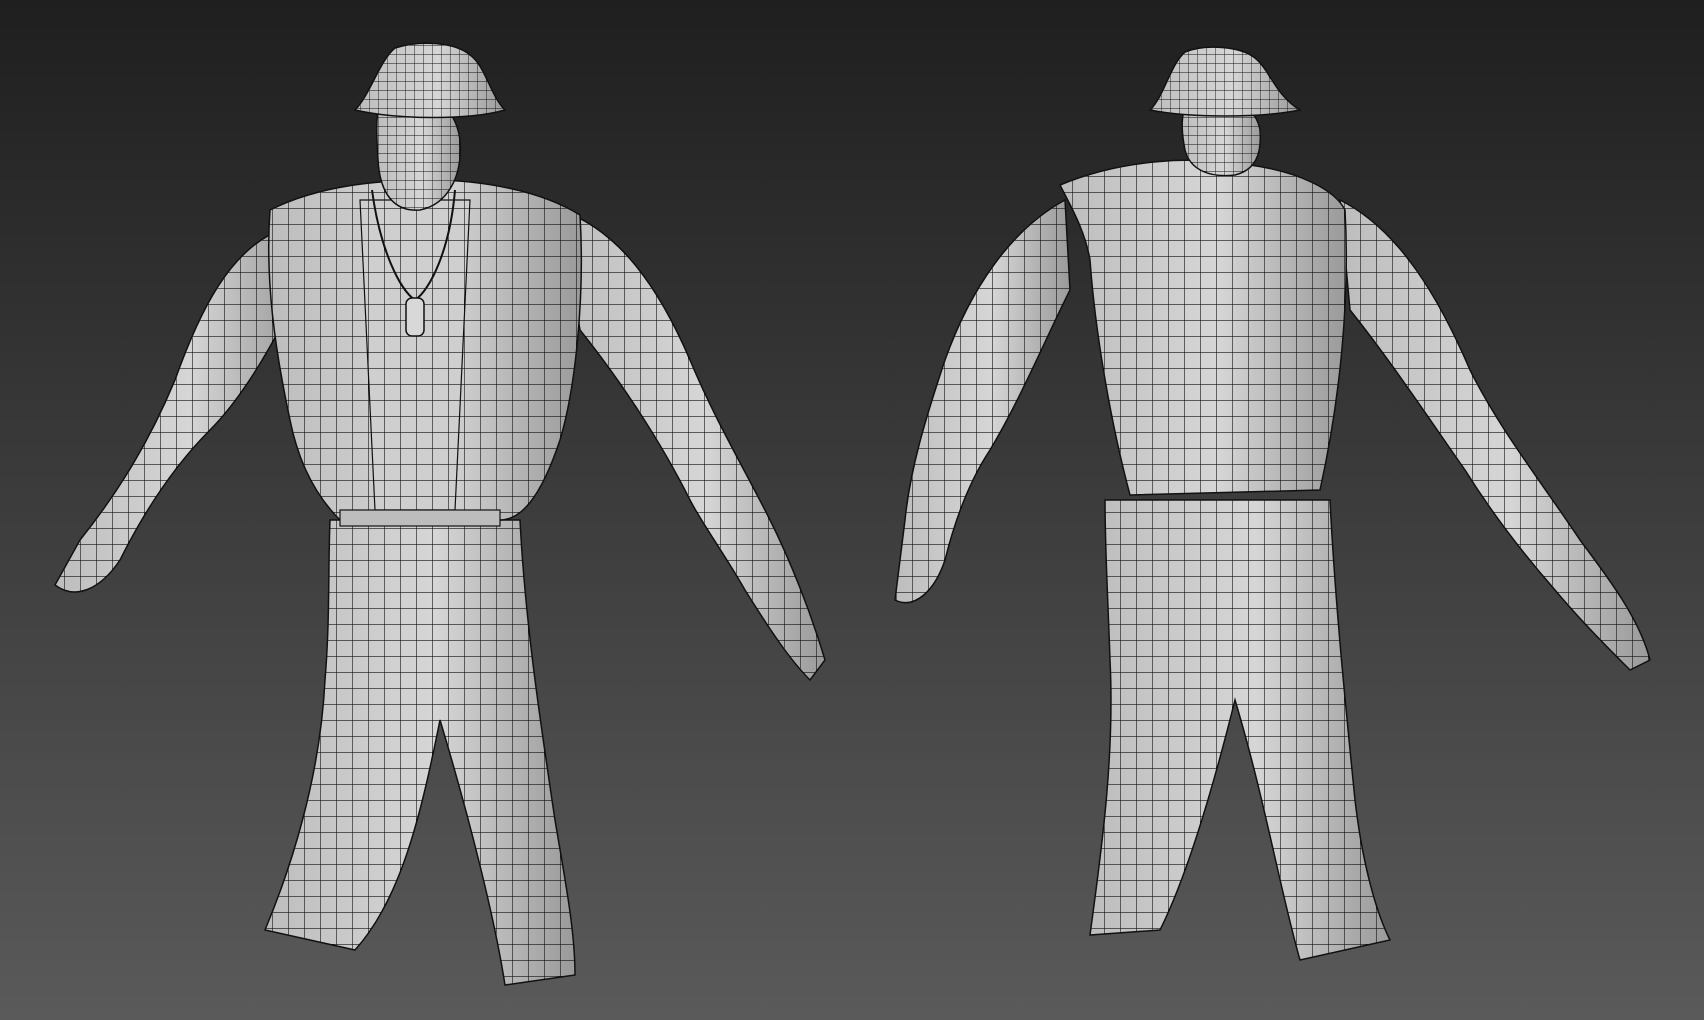 This screenshot has width=1704, height=1020. What do you see at coordinates (420, 518) in the screenshot?
I see `front-belt` at bounding box center [420, 518].